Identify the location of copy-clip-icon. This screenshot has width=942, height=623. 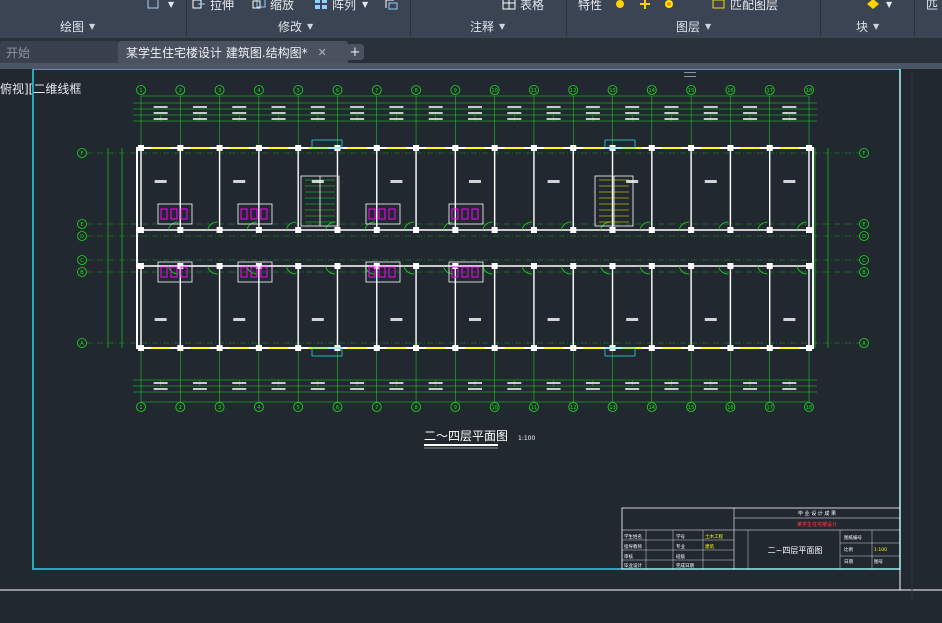
(391, 5).